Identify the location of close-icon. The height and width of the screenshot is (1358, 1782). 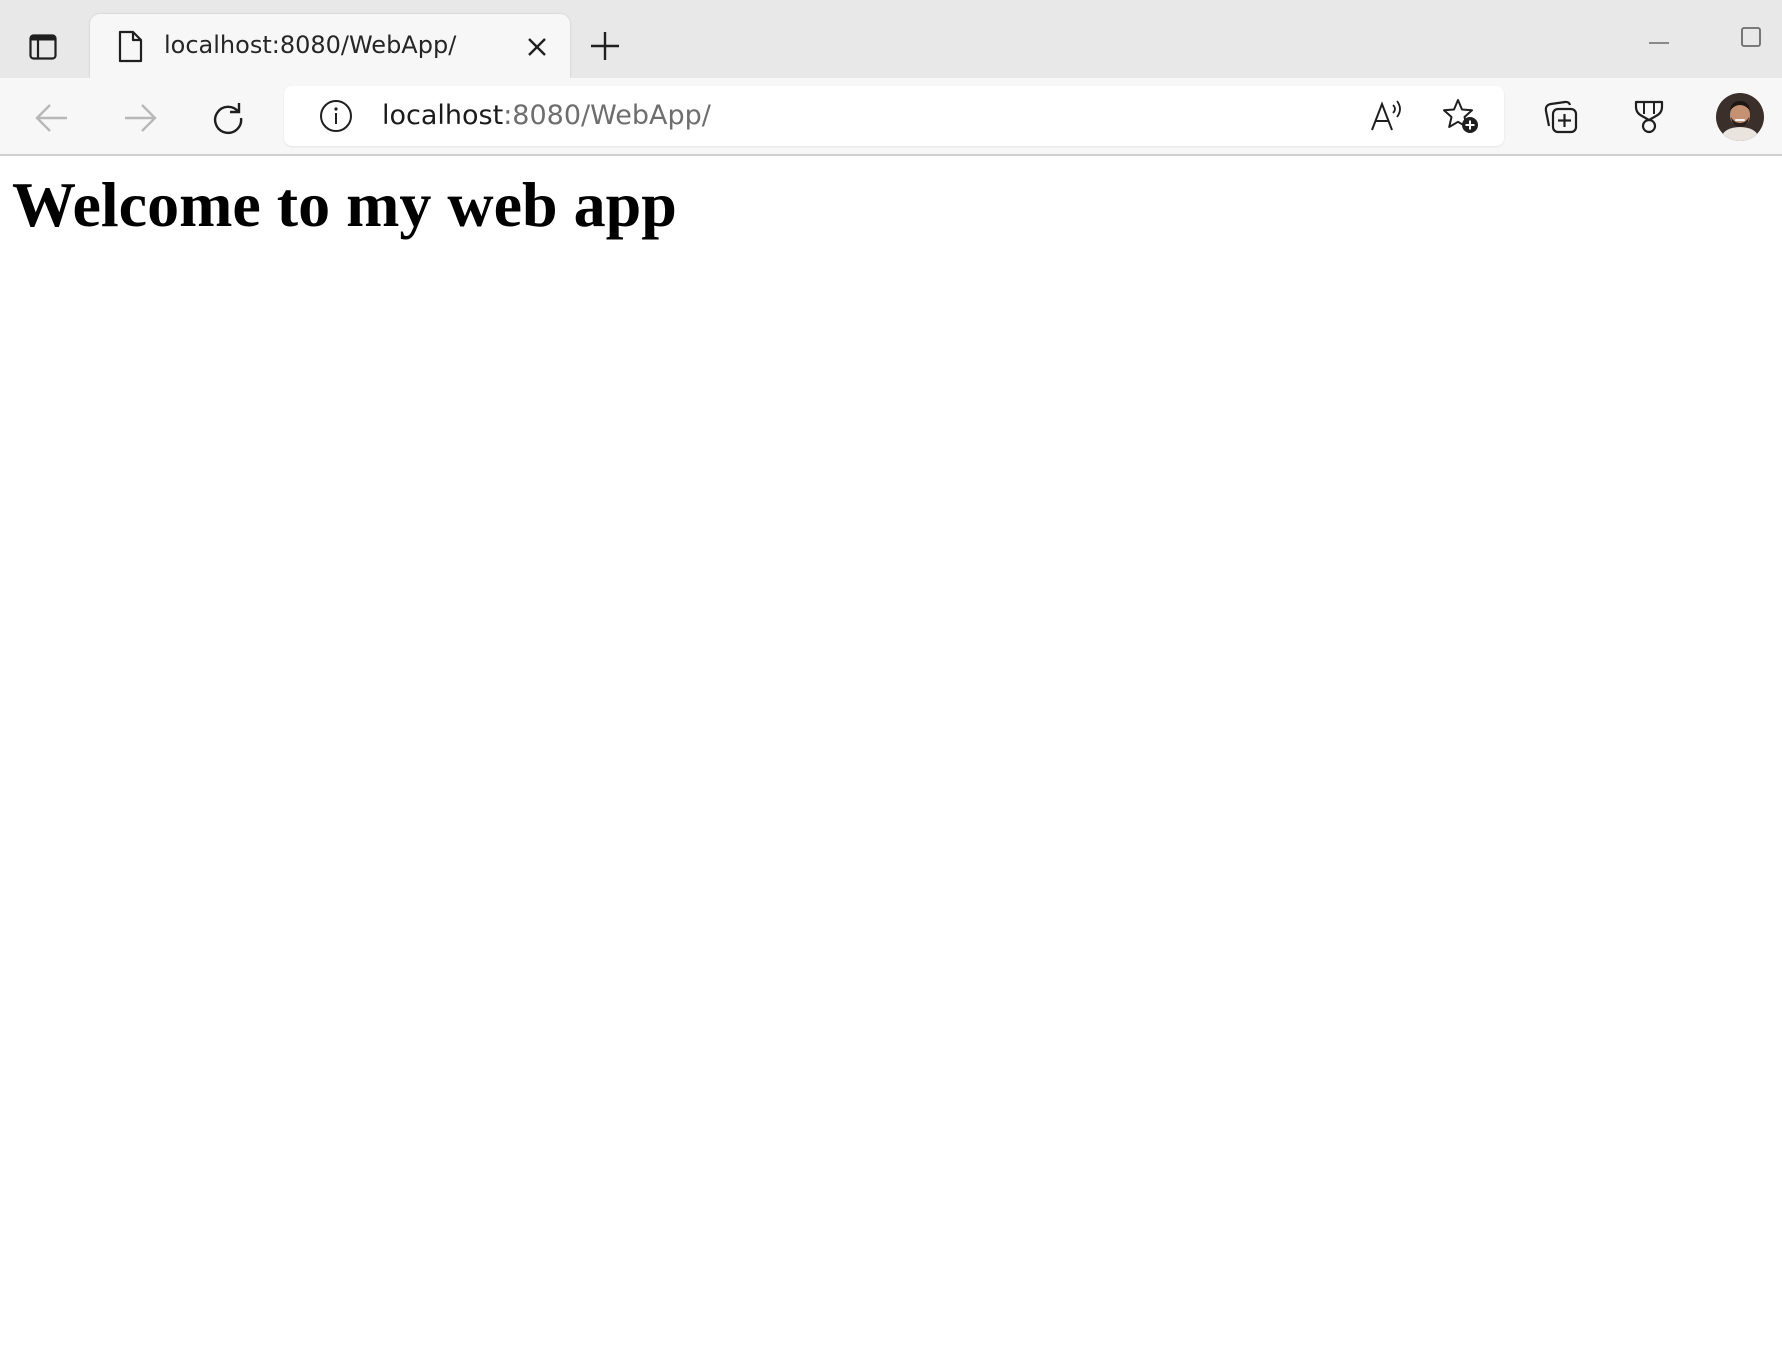
(537, 47).